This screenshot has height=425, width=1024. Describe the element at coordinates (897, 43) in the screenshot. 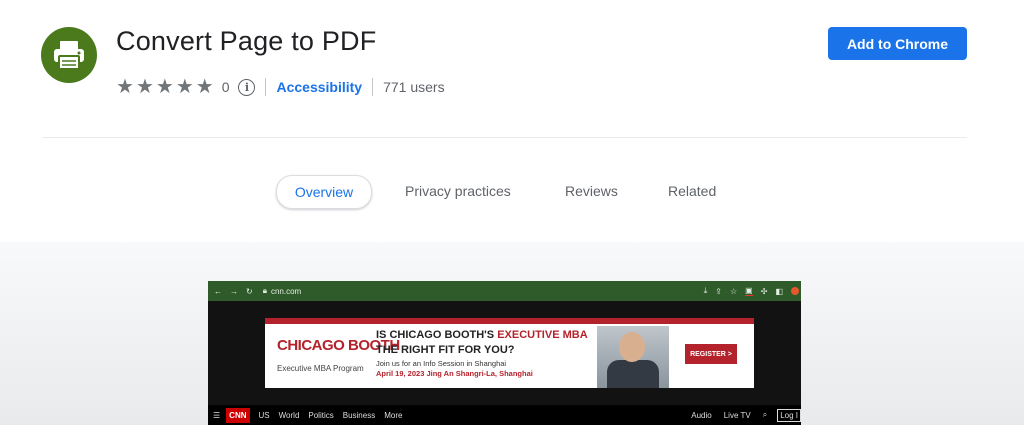

I see `add-to-chrome-button: Add to Chrome` at that location.